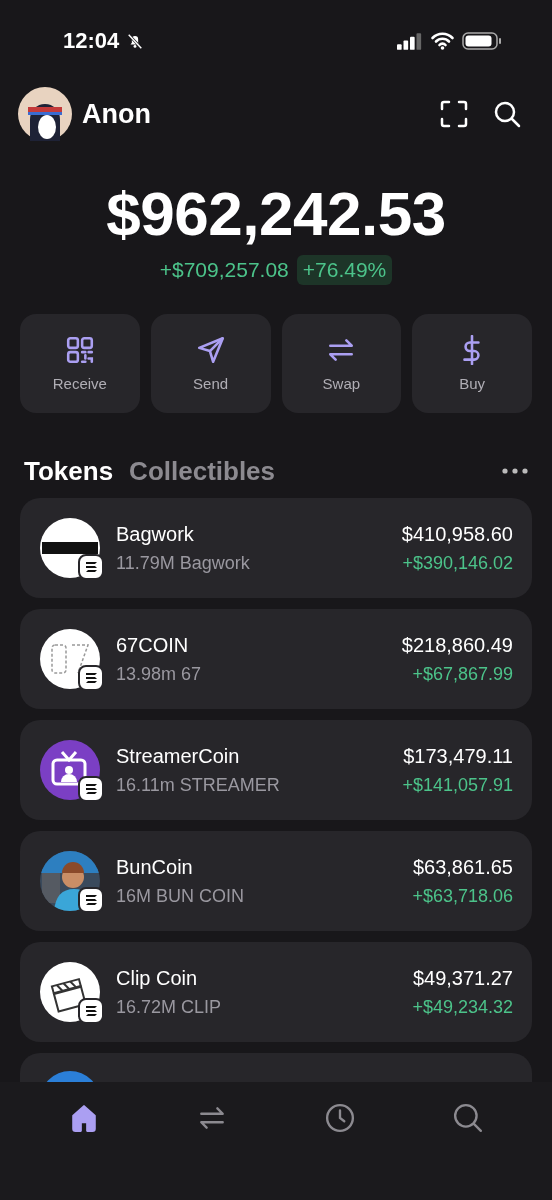  I want to click on balance-change: +$709,257.08, so click(224, 270).